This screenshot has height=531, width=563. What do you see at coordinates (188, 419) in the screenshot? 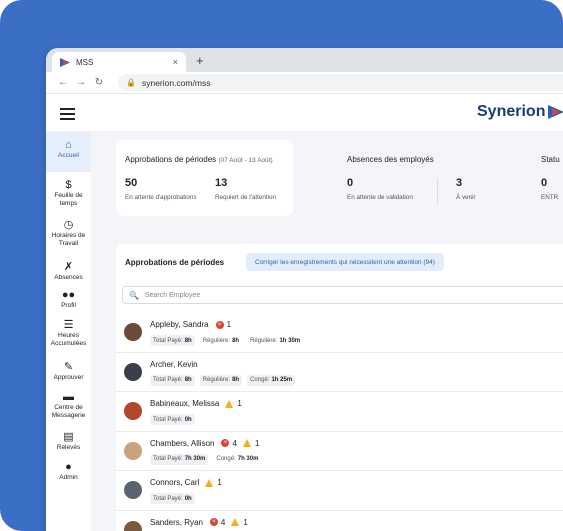
I see `hours-chip-value: 0h` at bounding box center [188, 419].